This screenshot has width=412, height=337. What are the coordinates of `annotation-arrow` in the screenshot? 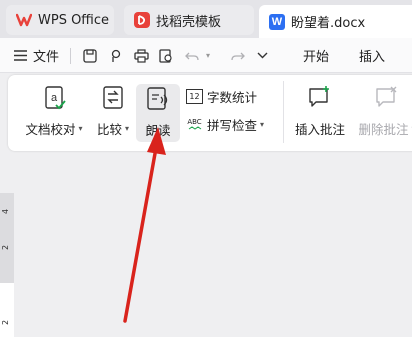 It's located at (144, 225).